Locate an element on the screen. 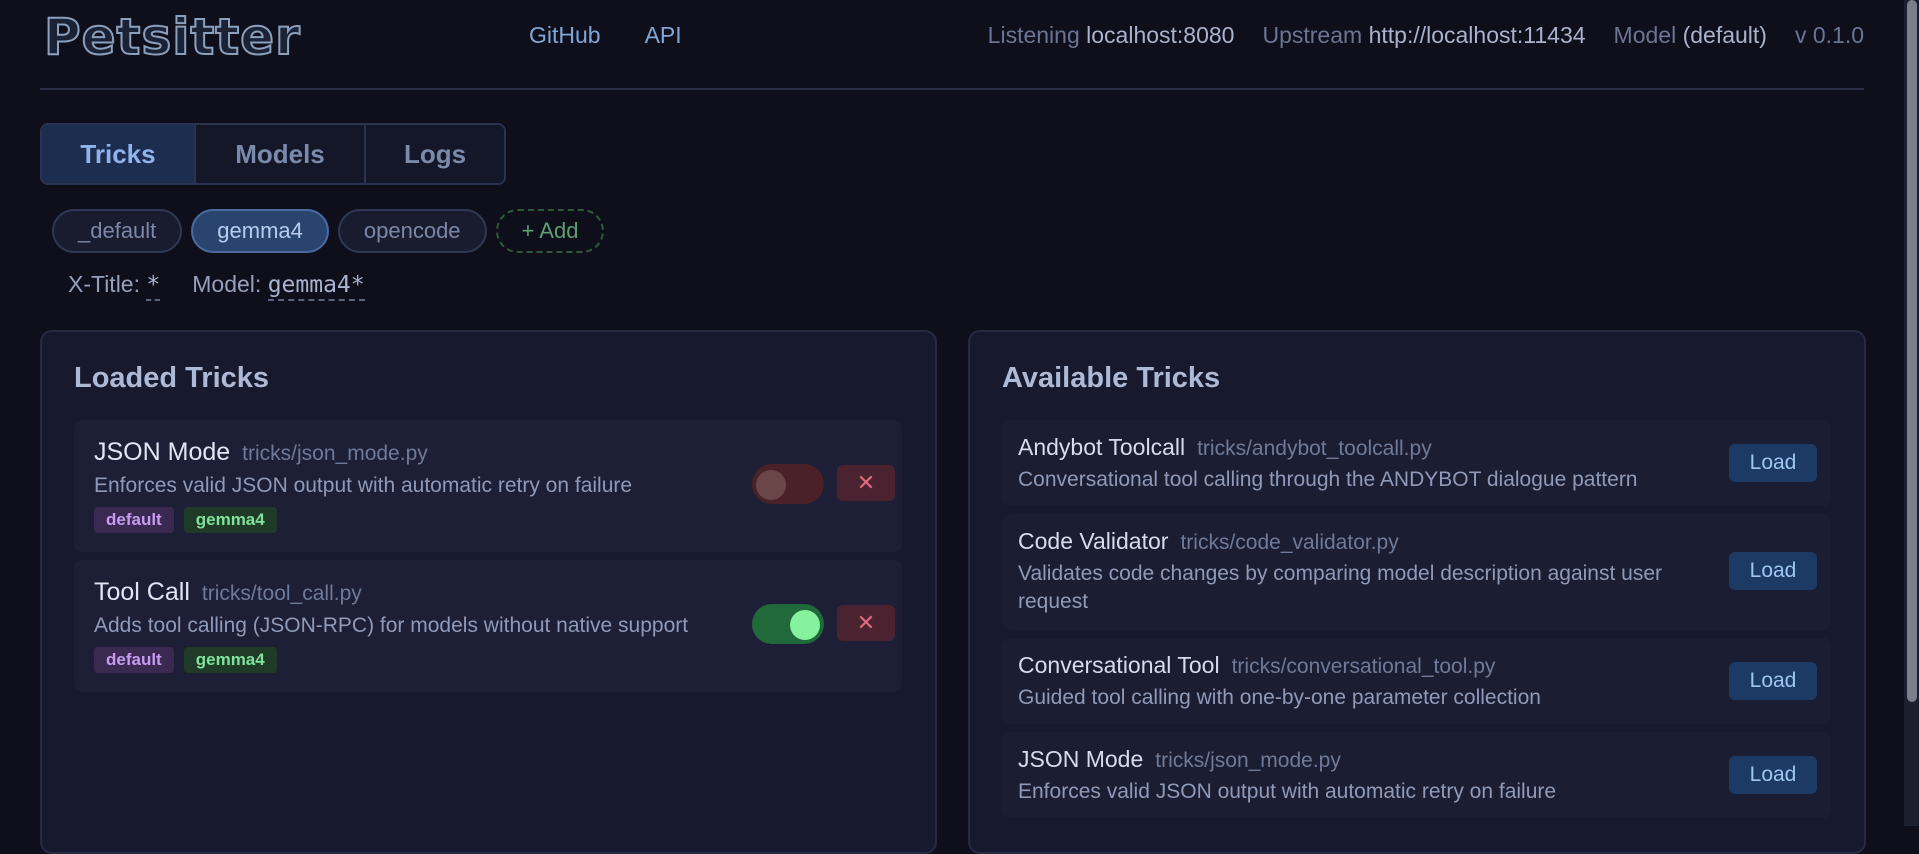 The image size is (1919, 854). profile-chips: _default gemma4 opencode + Add is located at coordinates (328, 231).